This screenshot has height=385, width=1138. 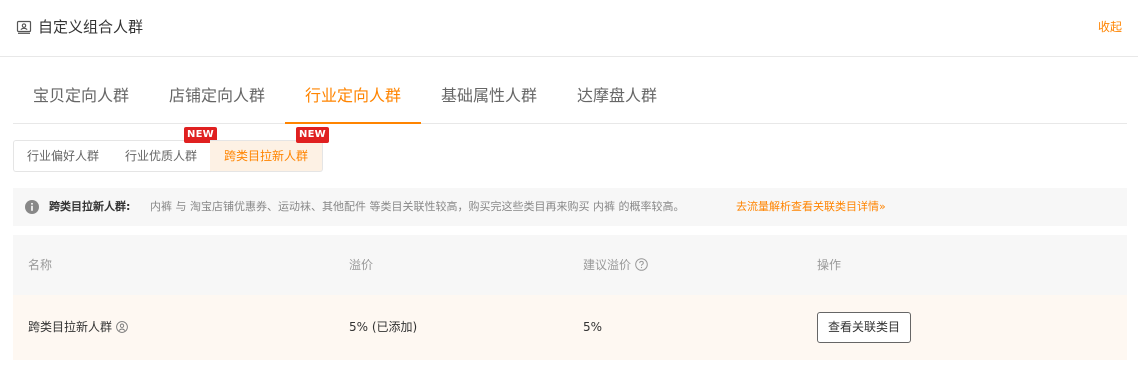 What do you see at coordinates (829, 265) in the screenshot?
I see `column-header-action: 操作` at bounding box center [829, 265].